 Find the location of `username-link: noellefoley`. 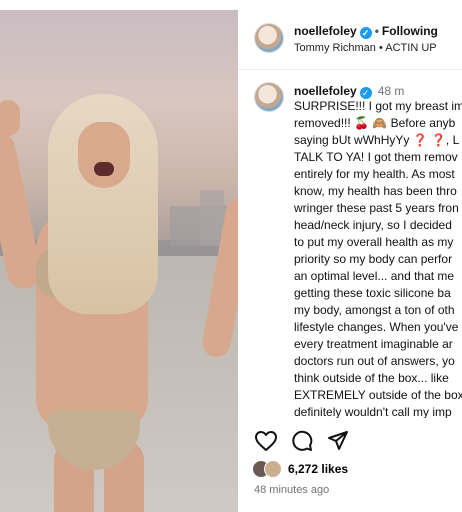

username-link: noellefoley is located at coordinates (325, 31).